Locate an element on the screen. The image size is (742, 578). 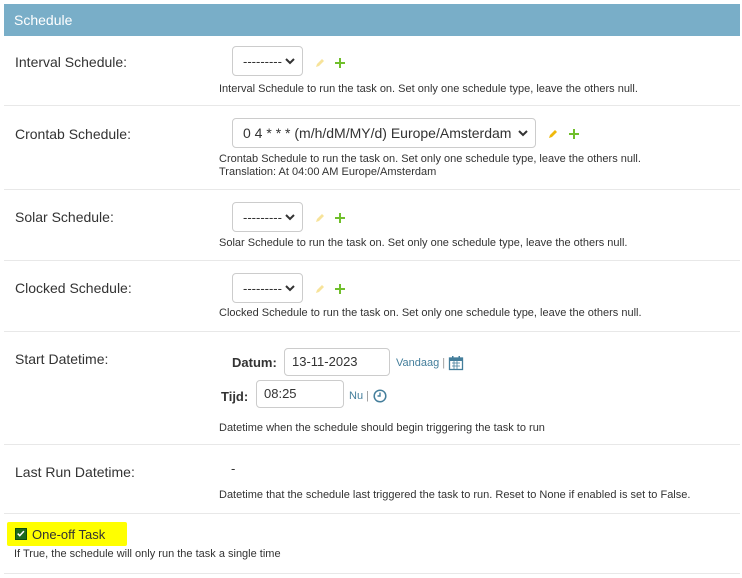
time-input: 08:25 is located at coordinates (300, 394).